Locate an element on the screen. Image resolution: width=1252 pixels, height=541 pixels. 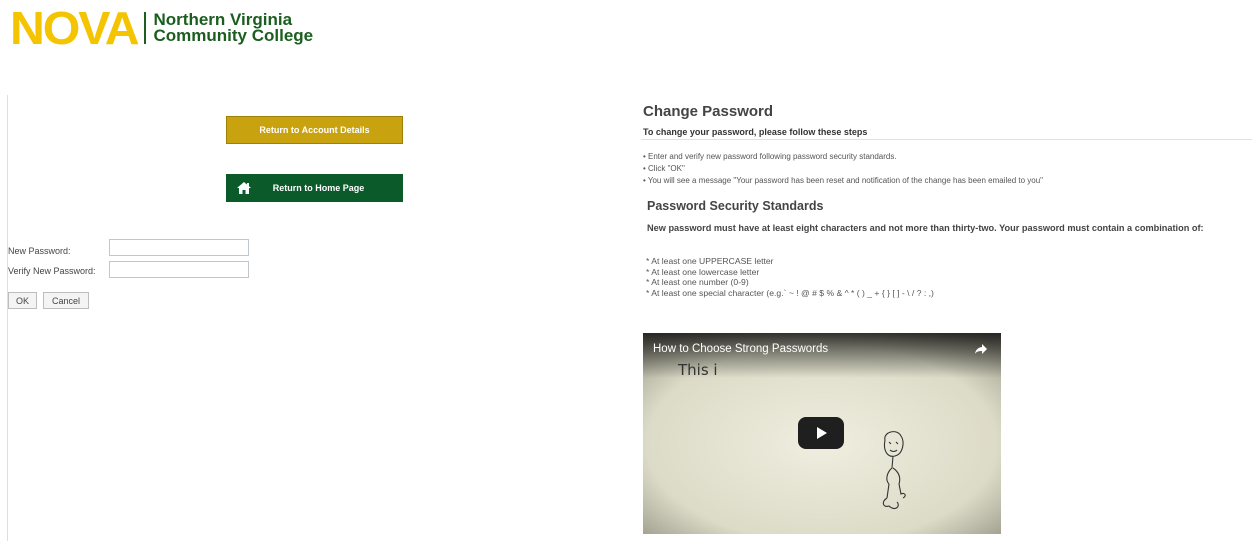
nova-logo: NOVA Northern Virginia Community College is located at coordinates (162, 28).